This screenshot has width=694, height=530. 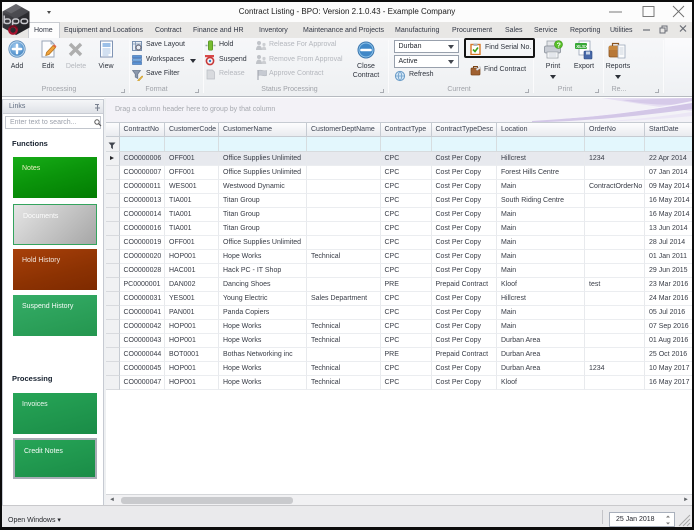 What do you see at coordinates (582, 46) in the screenshot?
I see `svg-text: XLSX` at bounding box center [582, 46].